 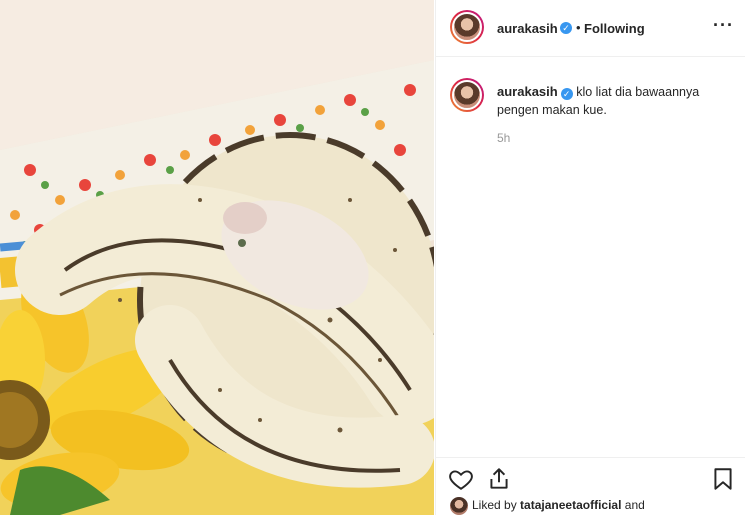 What do you see at coordinates (494, 505) in the screenshot?
I see `liked-by-prefix: Liked by` at bounding box center [494, 505].